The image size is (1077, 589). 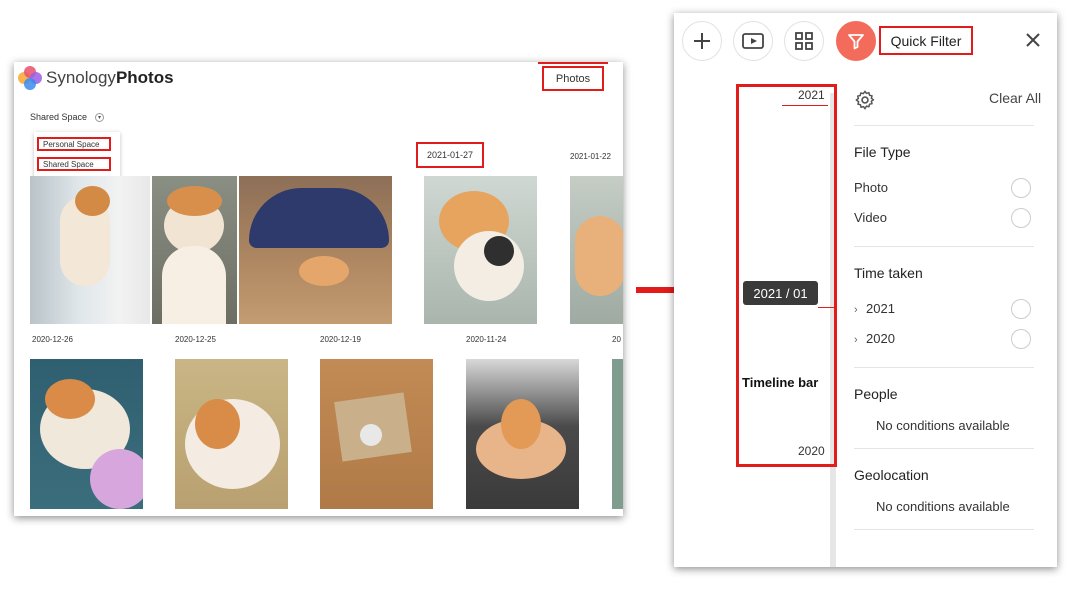 I want to click on radio-video, so click(x=1021, y=218).